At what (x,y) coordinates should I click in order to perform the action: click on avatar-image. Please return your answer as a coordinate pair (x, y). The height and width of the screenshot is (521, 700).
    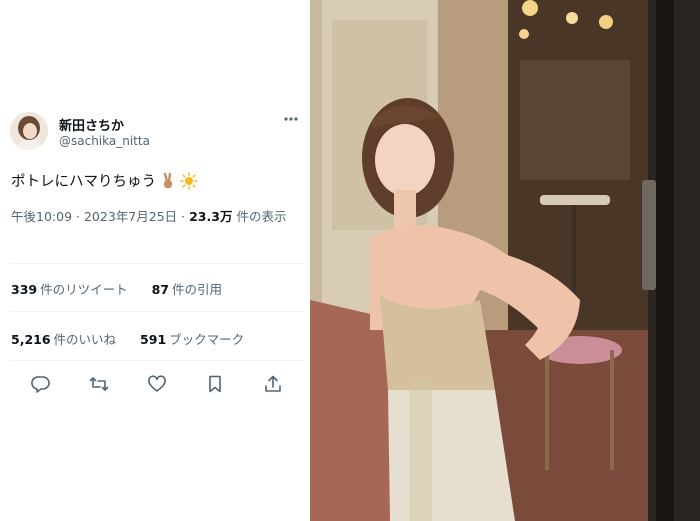
    Looking at the image, I should click on (29, 131).